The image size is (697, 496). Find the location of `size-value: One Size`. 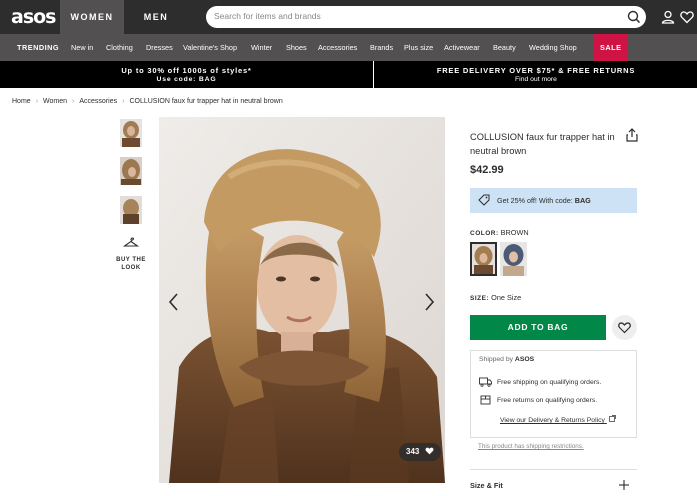

size-value: One Size is located at coordinates (506, 297).